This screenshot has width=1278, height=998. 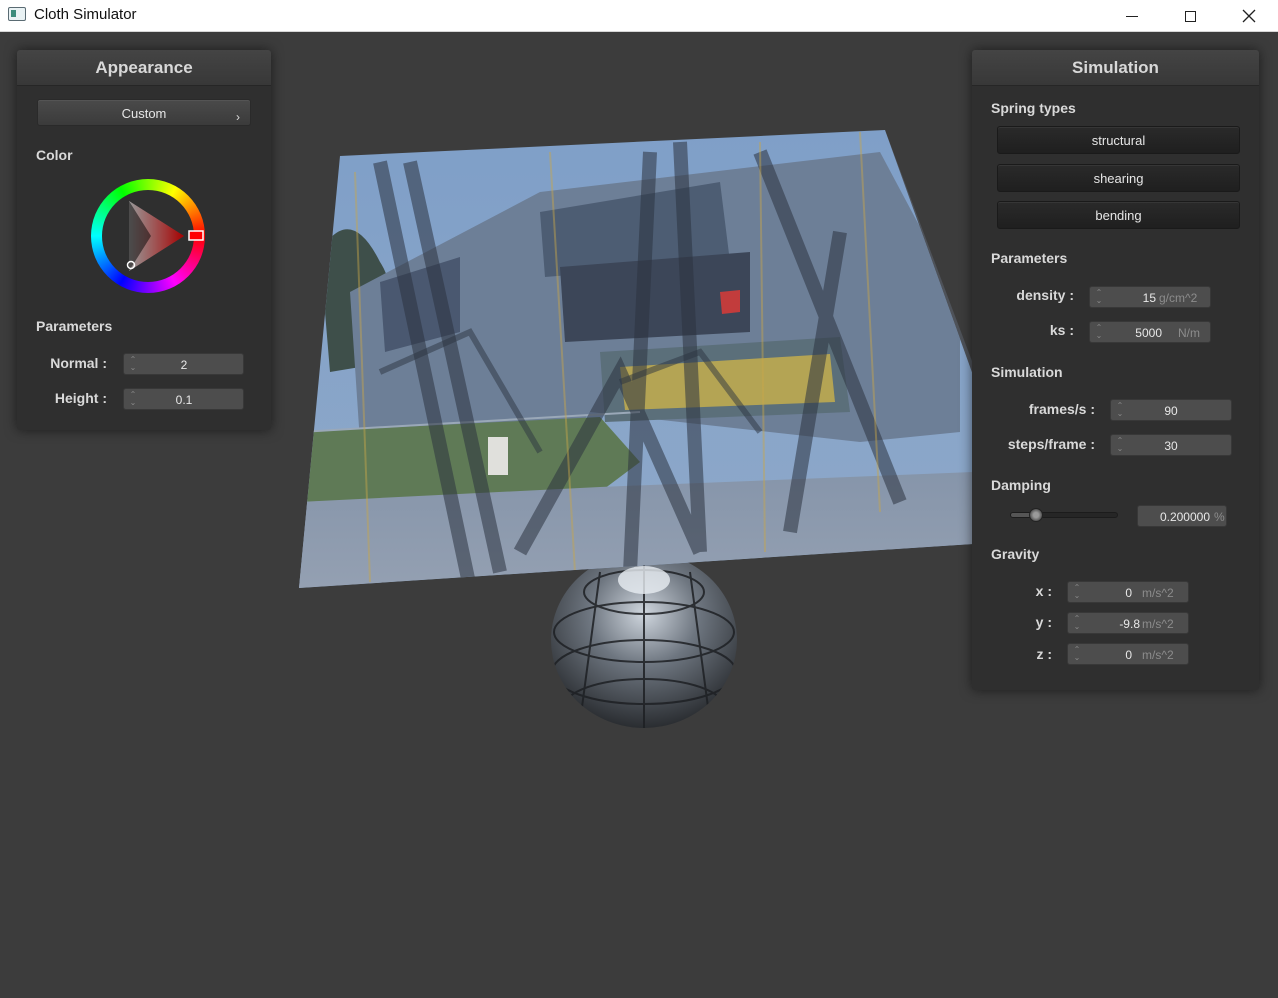 What do you see at coordinates (1033, 108) in the screenshot?
I see `spring-types-label: Spring types` at bounding box center [1033, 108].